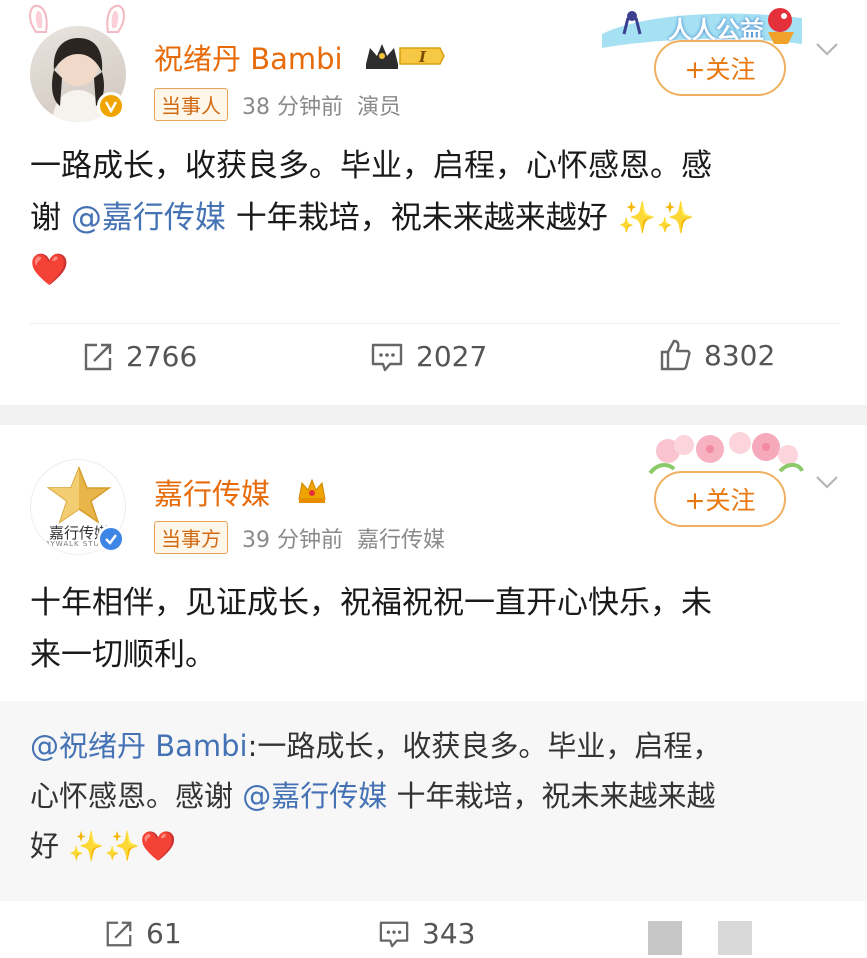 The image size is (867, 958). Describe the element at coordinates (379, 107) in the screenshot. I see `post-source: 演员` at that location.